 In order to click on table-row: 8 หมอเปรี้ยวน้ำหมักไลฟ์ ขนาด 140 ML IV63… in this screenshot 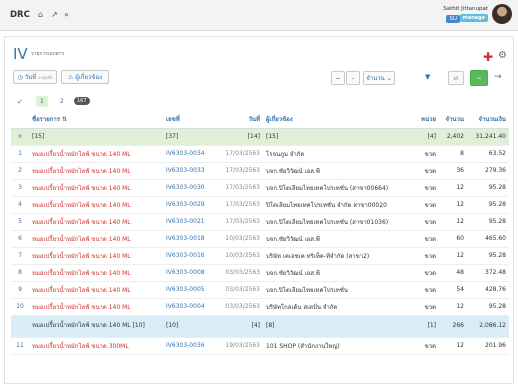, I will do `click(260, 273)`.